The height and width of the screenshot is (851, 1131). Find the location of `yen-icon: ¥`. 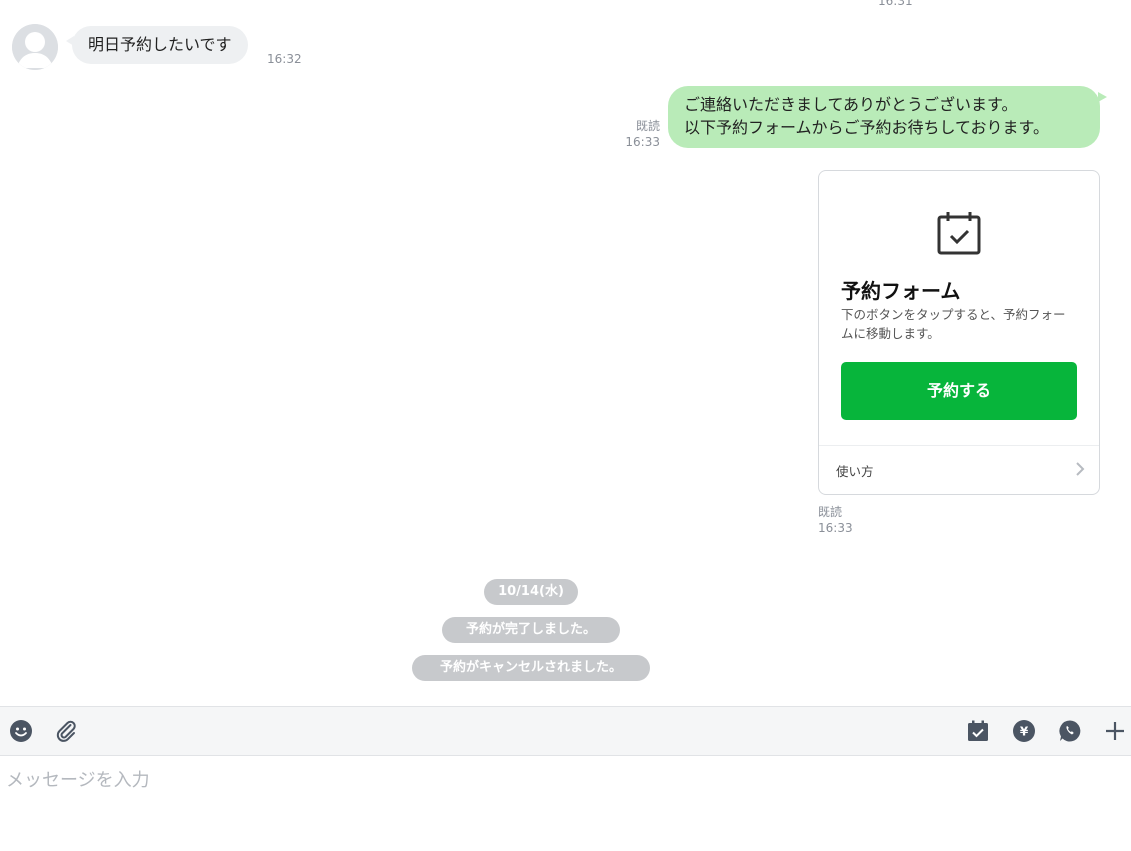

yen-icon: ¥ is located at coordinates (1024, 731).